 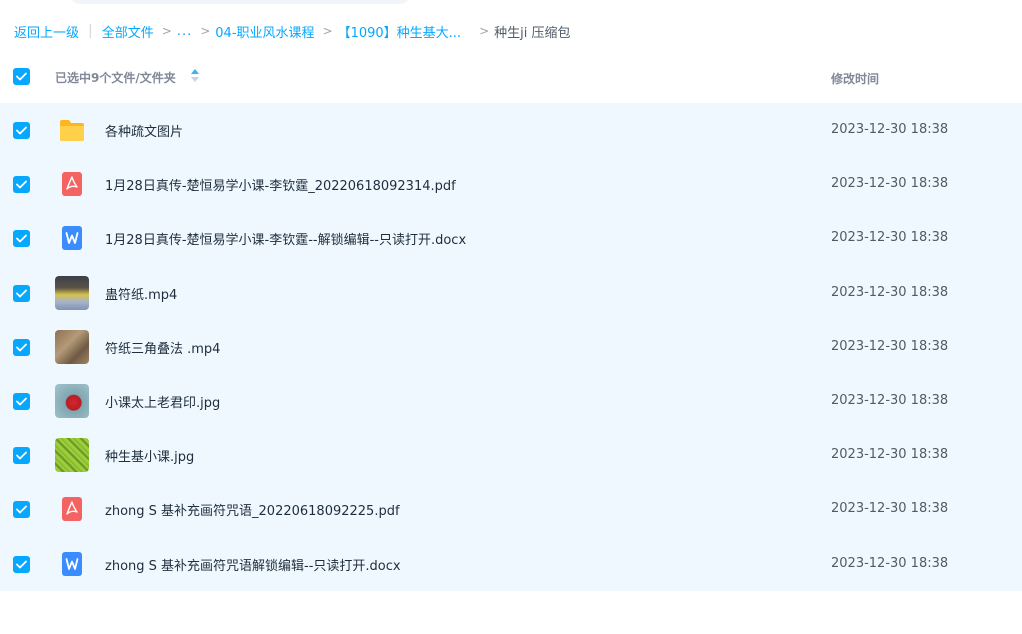 I want to click on file-name: 符纸三角叠法 .mp4, so click(x=162, y=347).